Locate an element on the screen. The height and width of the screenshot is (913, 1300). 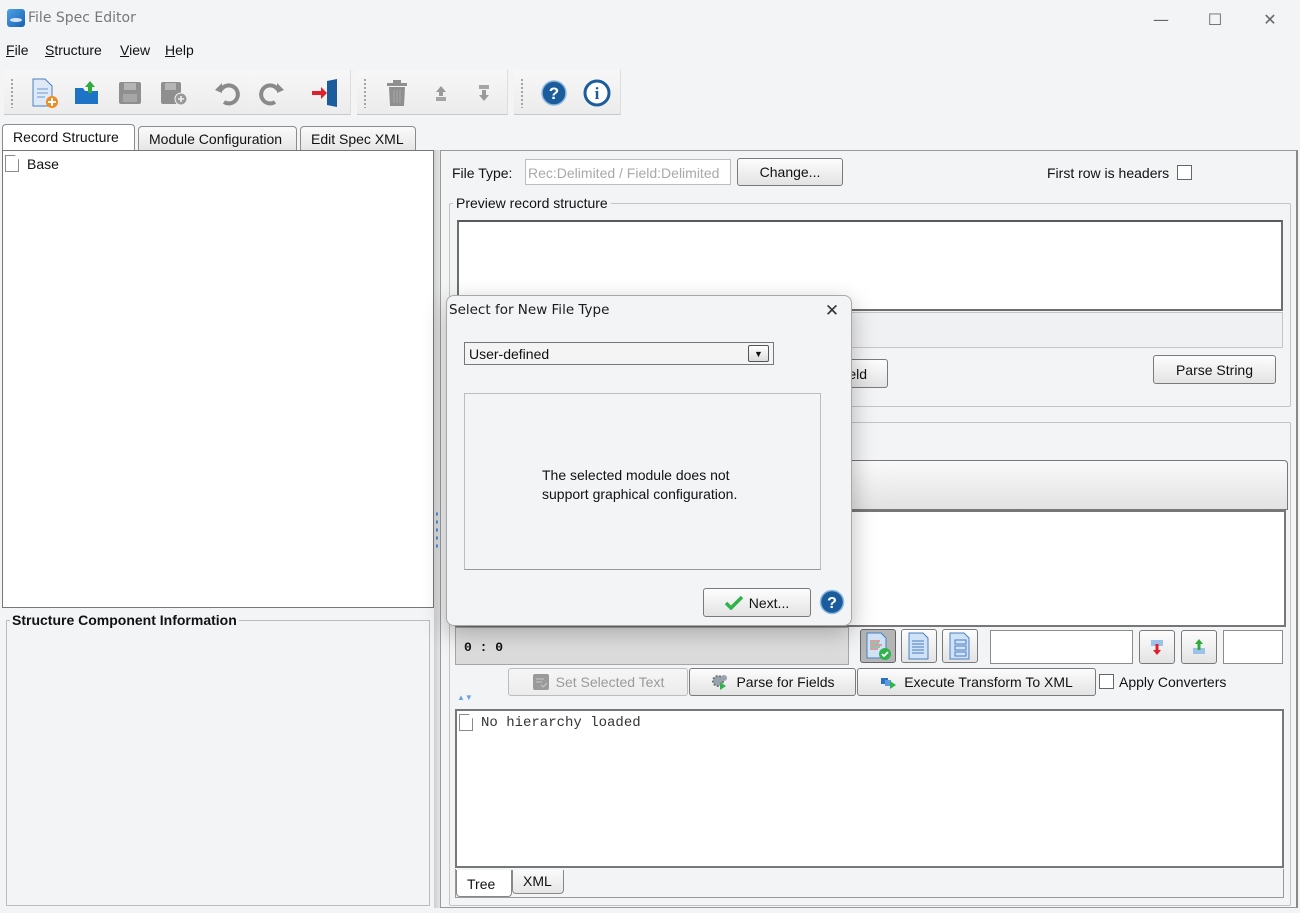
first-row-headers-checkbox is located at coordinates (1184, 172).